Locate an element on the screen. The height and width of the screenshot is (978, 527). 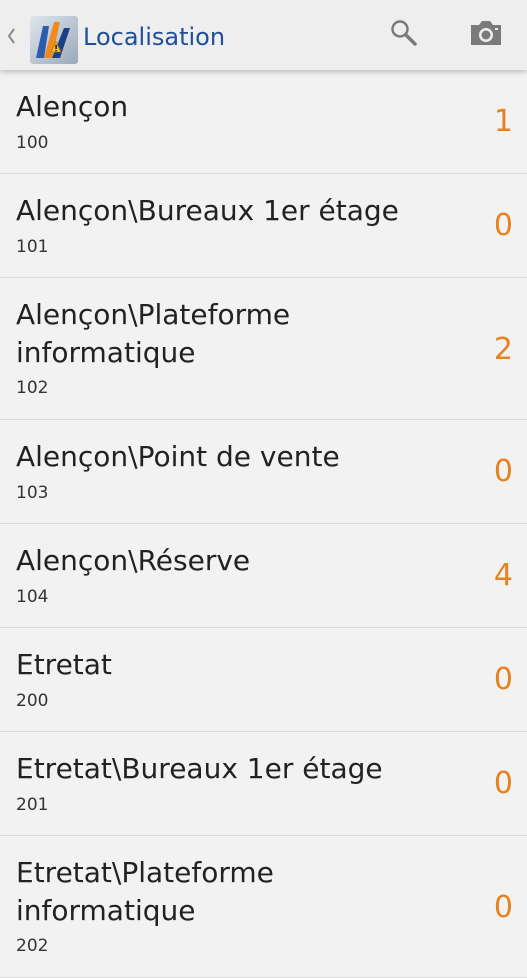
action-bar: Localisation is located at coordinates (263, 35).